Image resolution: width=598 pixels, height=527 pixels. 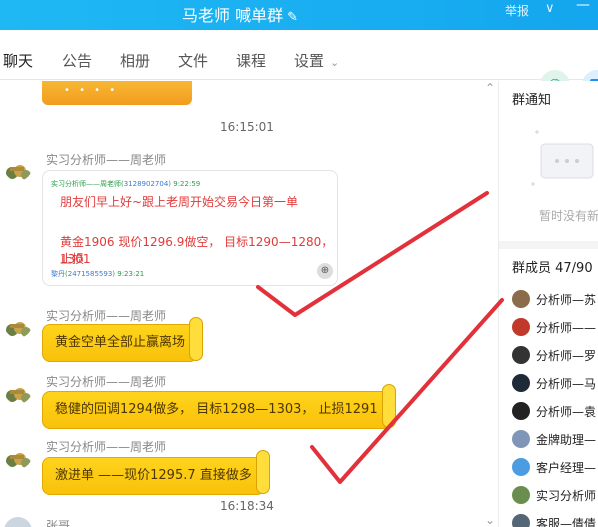 What do you see at coordinates (532, 100) in the screenshot?
I see `notice-title: 群通知` at bounding box center [532, 100].